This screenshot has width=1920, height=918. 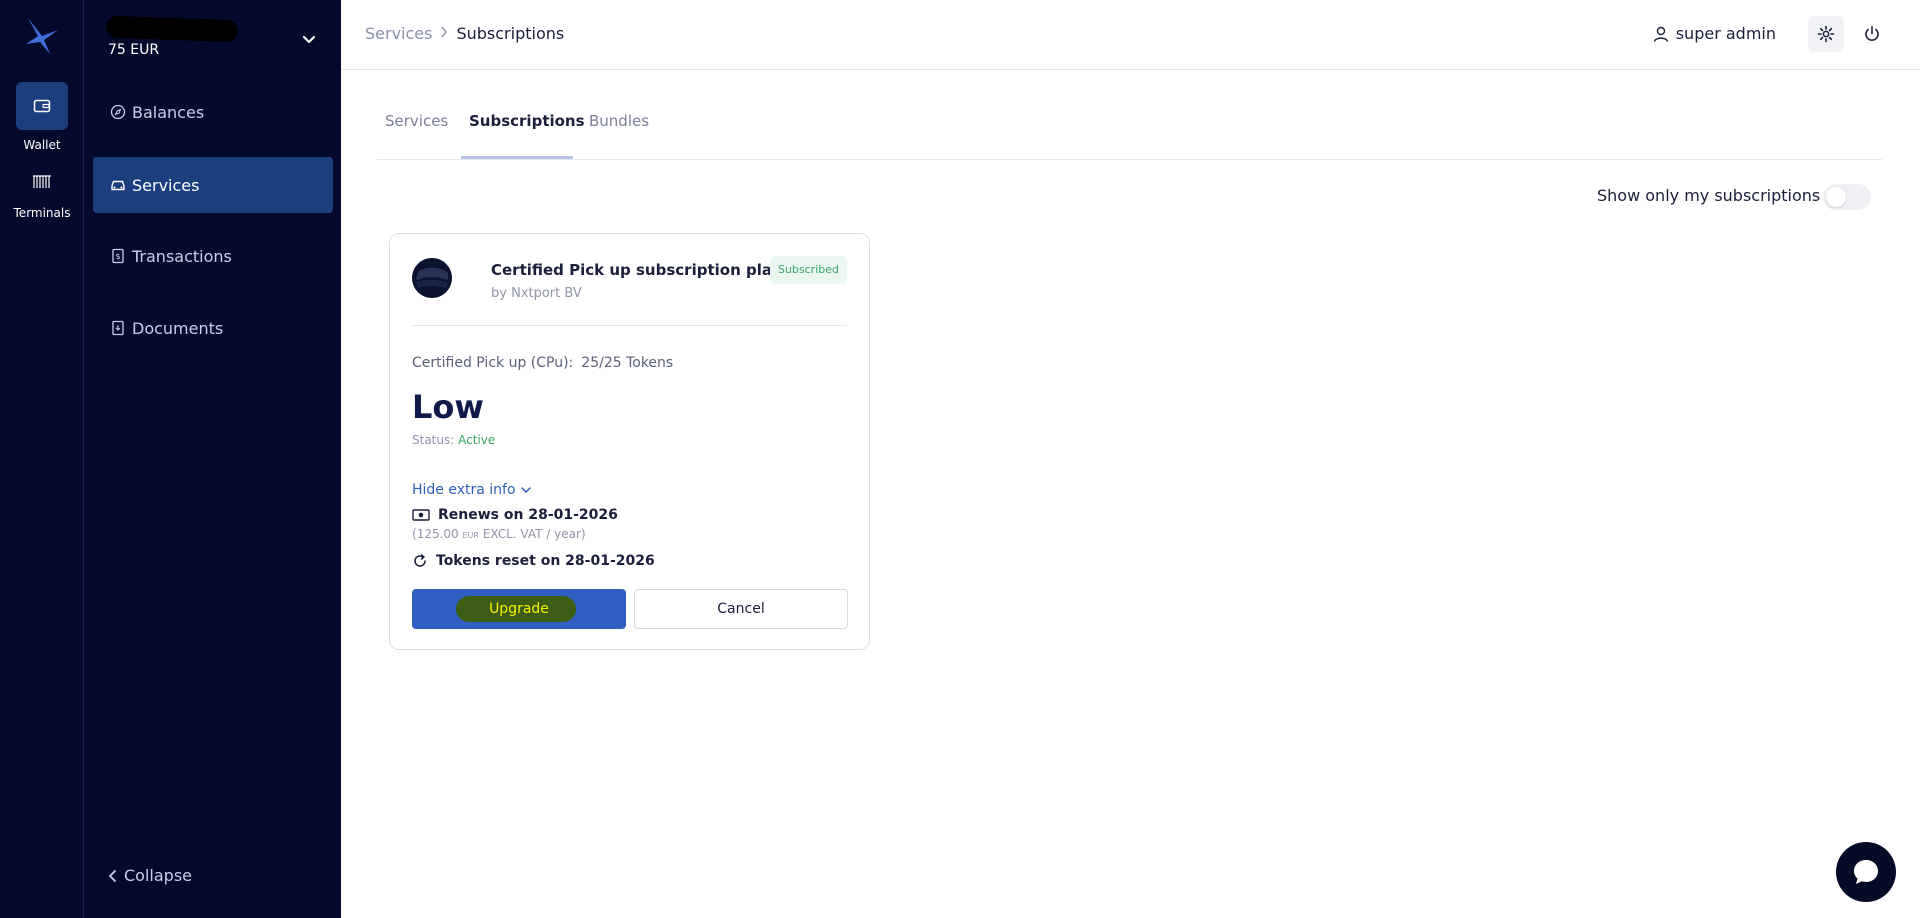 I want to click on price-line: (125.00 EUR EXCL. VAT / year), so click(x=499, y=534).